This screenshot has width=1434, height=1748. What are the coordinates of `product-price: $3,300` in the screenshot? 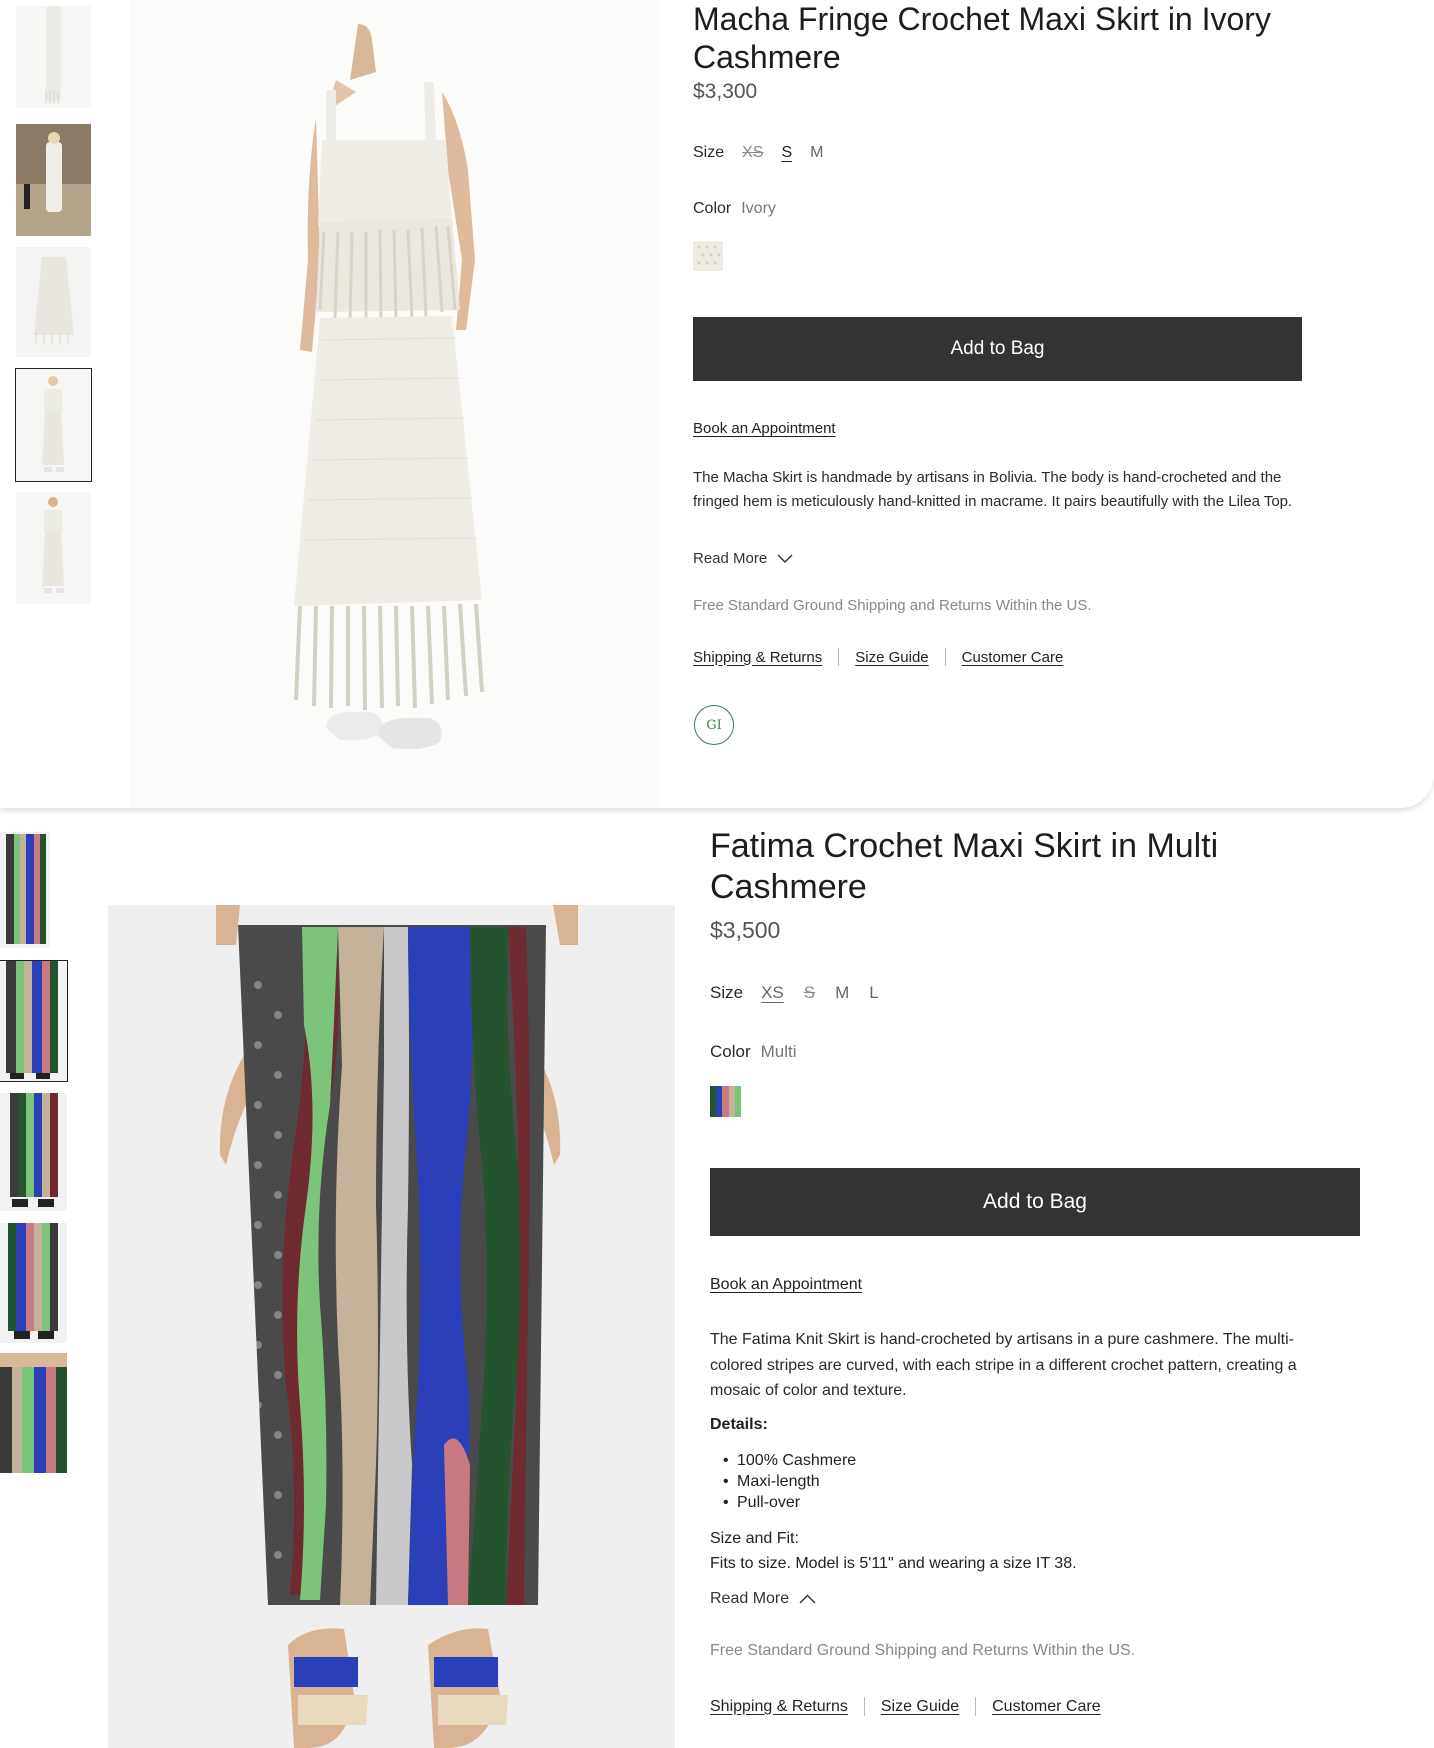 It's located at (725, 91).